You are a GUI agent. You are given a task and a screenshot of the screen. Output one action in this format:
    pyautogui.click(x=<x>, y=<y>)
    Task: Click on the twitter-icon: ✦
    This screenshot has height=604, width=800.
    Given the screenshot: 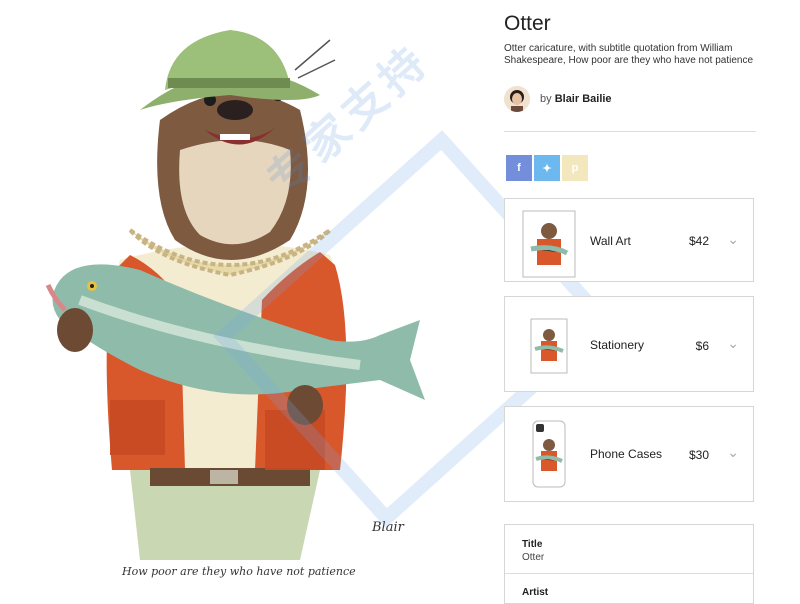 What is the action you would take?
    pyautogui.click(x=547, y=168)
    